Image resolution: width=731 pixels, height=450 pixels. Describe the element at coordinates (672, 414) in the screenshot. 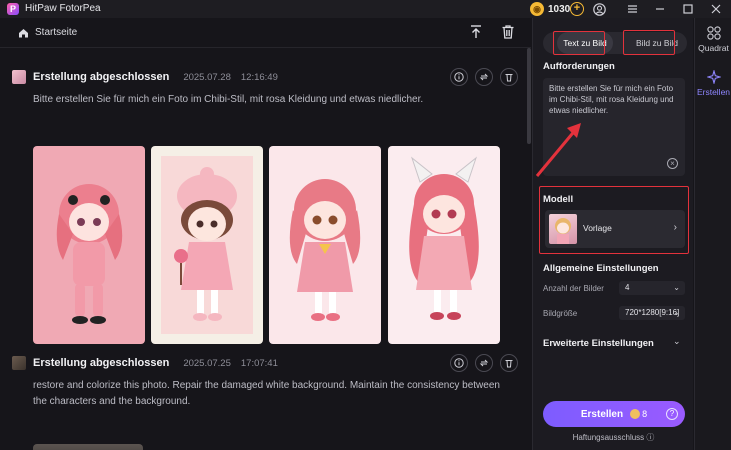

I see `help-icon: ?` at that location.